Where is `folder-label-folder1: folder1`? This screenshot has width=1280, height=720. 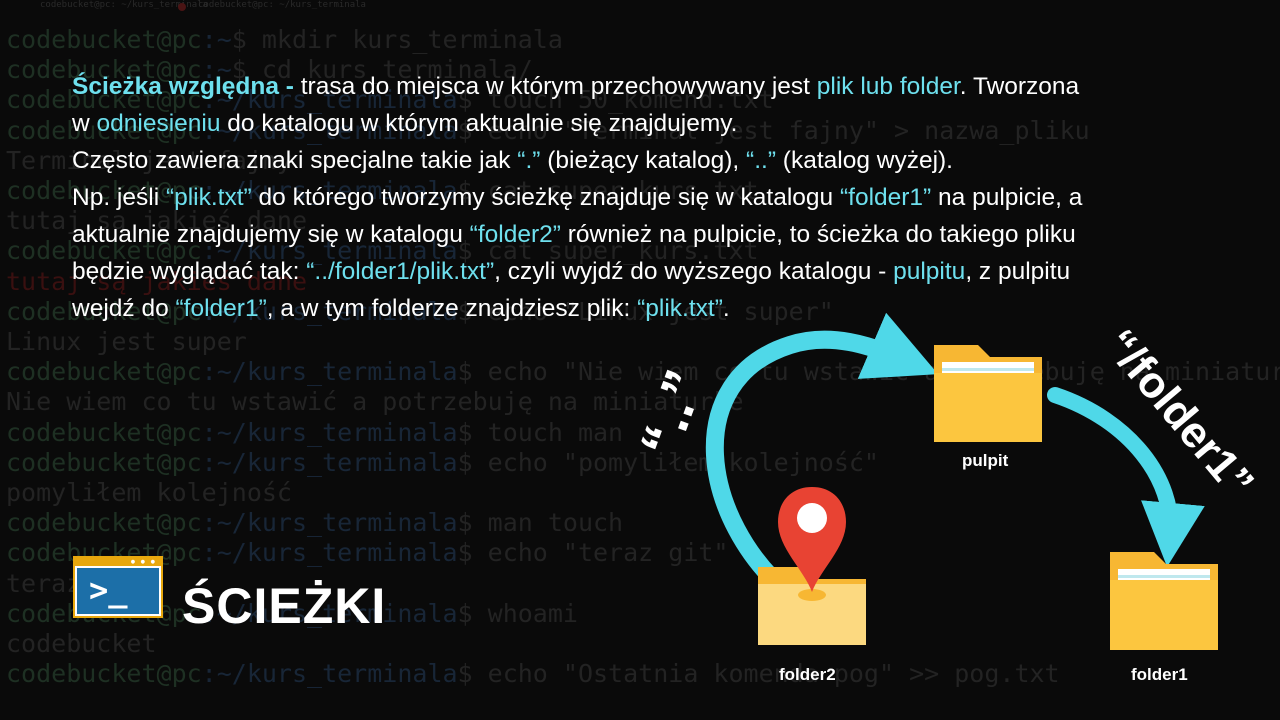
folder-label-folder1: folder1 is located at coordinates (1159, 674).